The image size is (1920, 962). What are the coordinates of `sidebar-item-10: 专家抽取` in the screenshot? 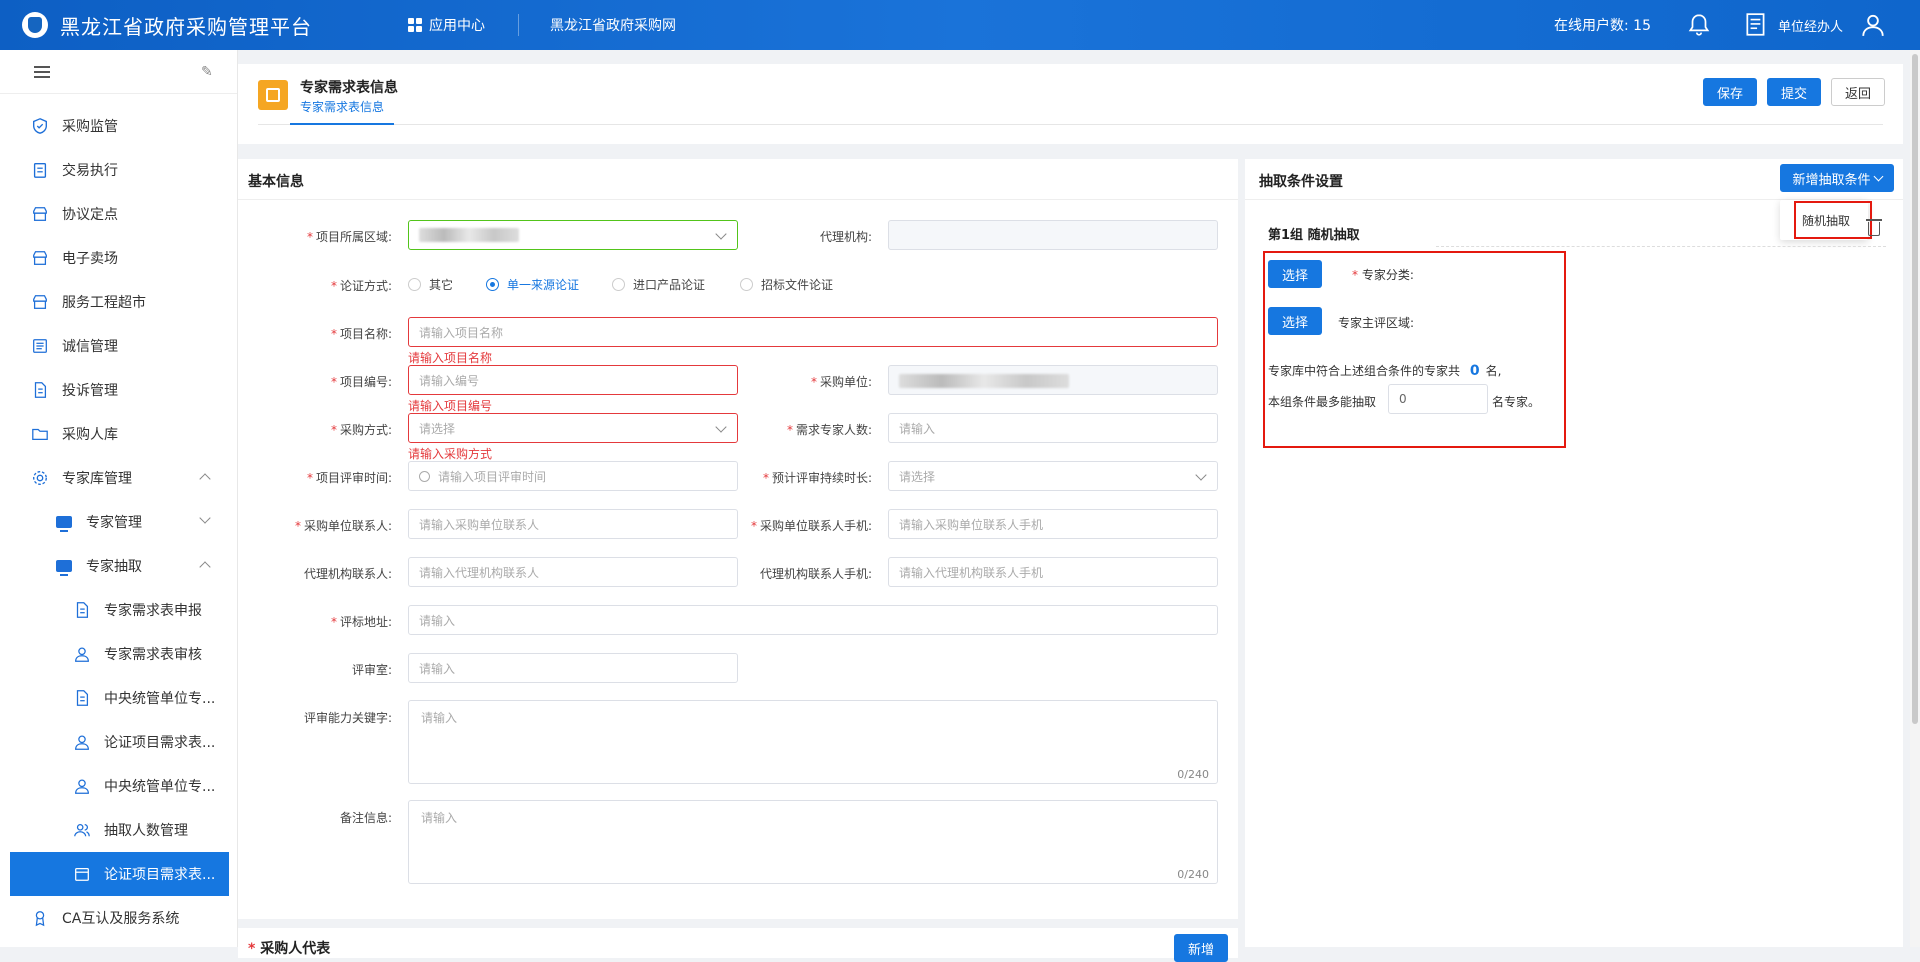 It's located at (119, 566).